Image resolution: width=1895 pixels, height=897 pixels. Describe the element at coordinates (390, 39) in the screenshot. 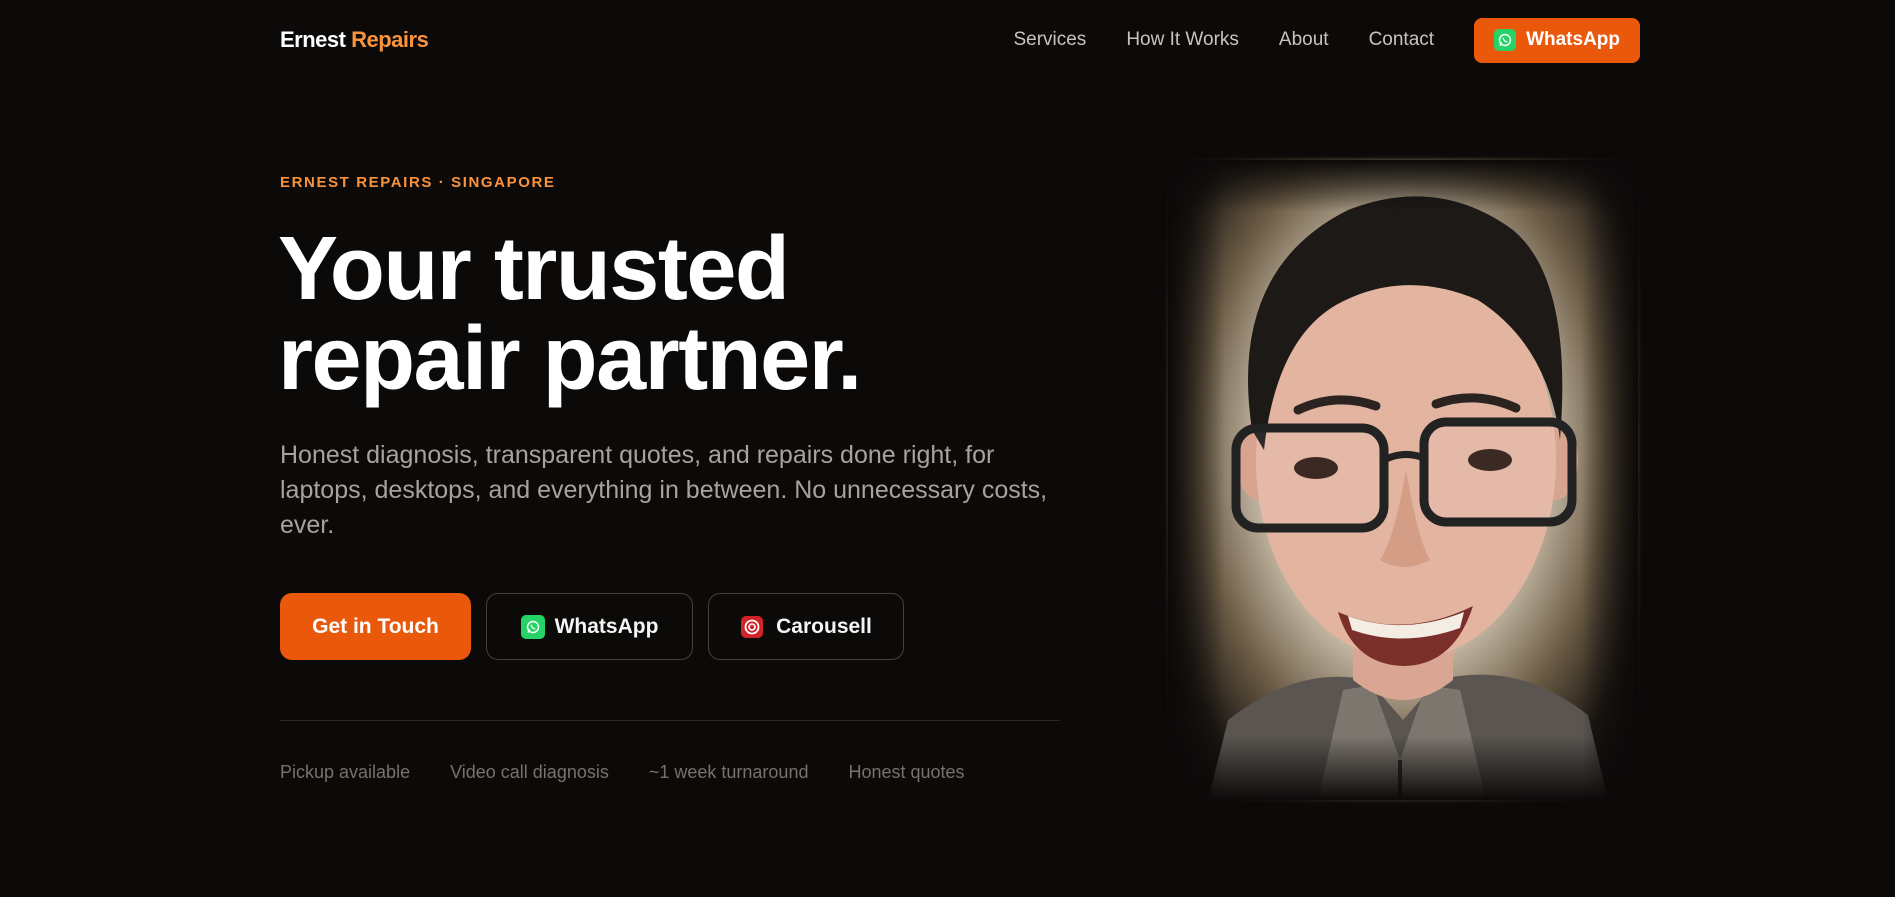

I see `brand-name-second: Repairs` at that location.